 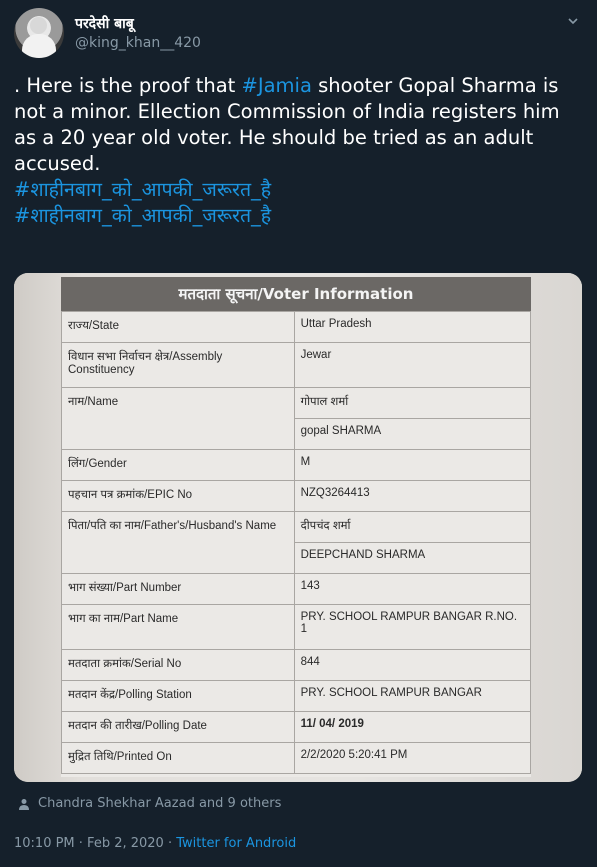 I want to click on hashtag-shaheenbagh-2: #शाहीनबाग_को_आपकी_जरूरत_है, so click(x=300, y=216).